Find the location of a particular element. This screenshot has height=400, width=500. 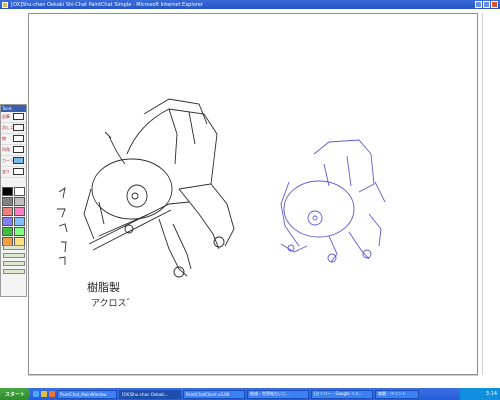

clock: 3:14 is located at coordinates (491, 394).